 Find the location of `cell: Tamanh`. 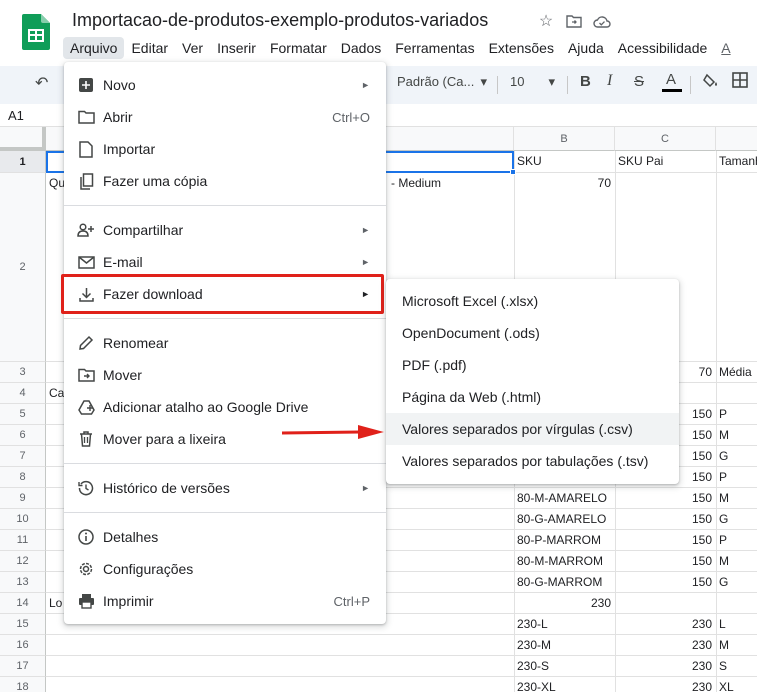

cell: Tamanh is located at coordinates (738, 161).